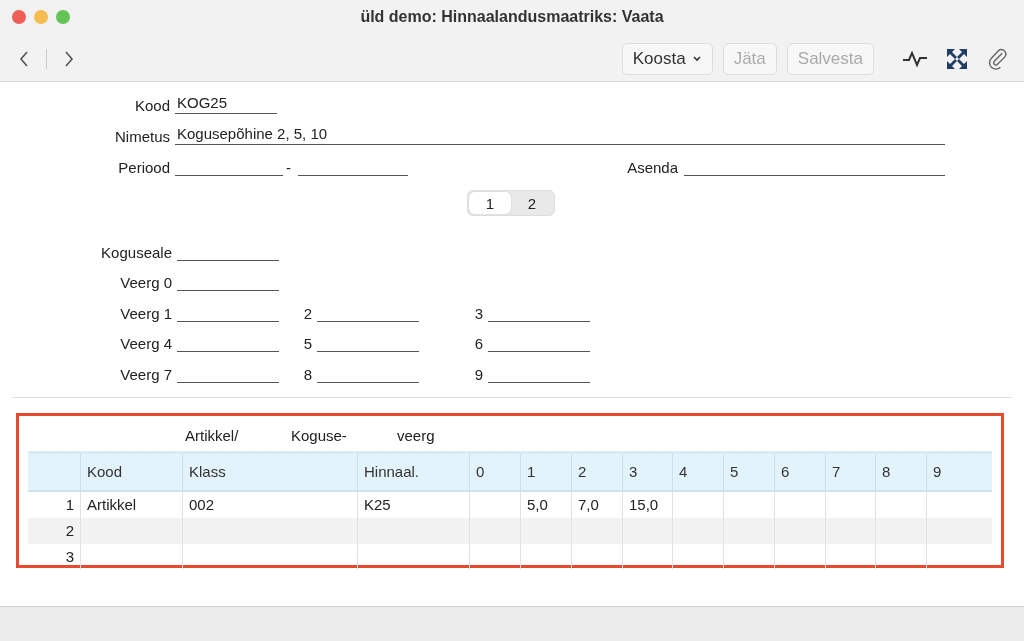  I want to click on column-header: 9, so click(959, 471).